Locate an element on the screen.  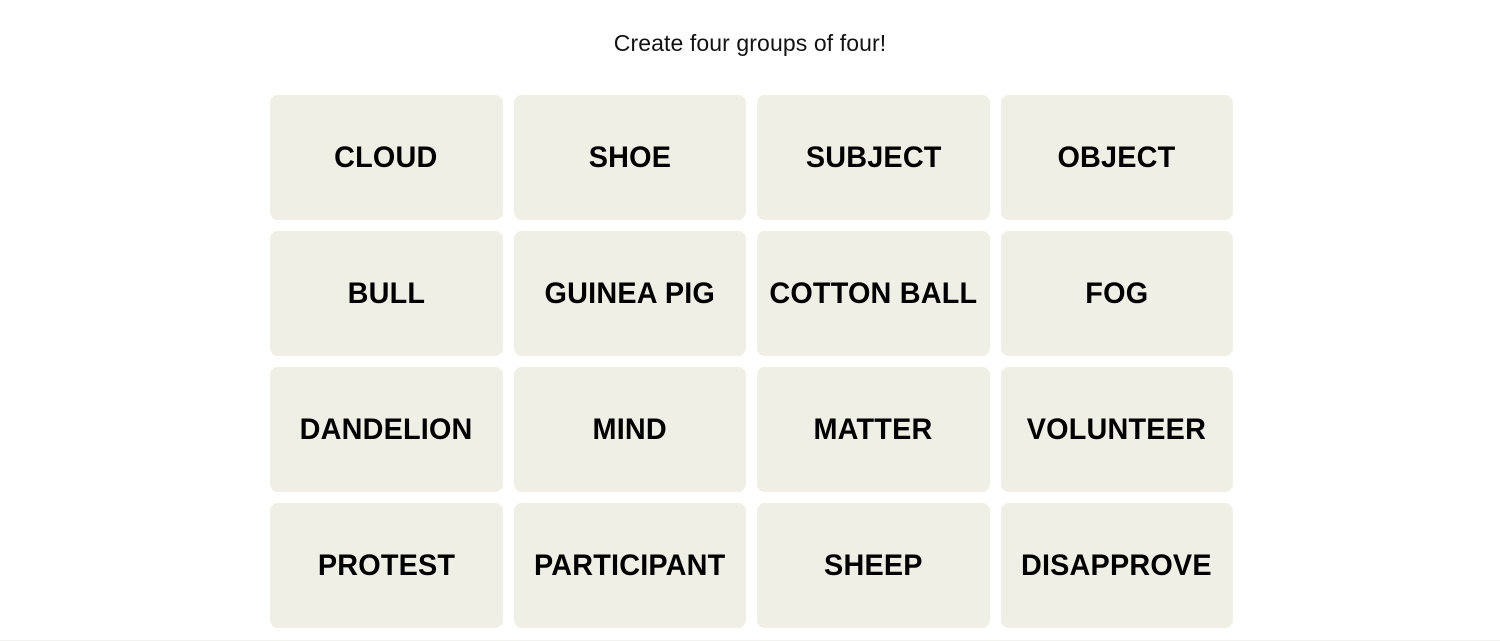
word-tile-label: DANDELION is located at coordinates (386, 429).